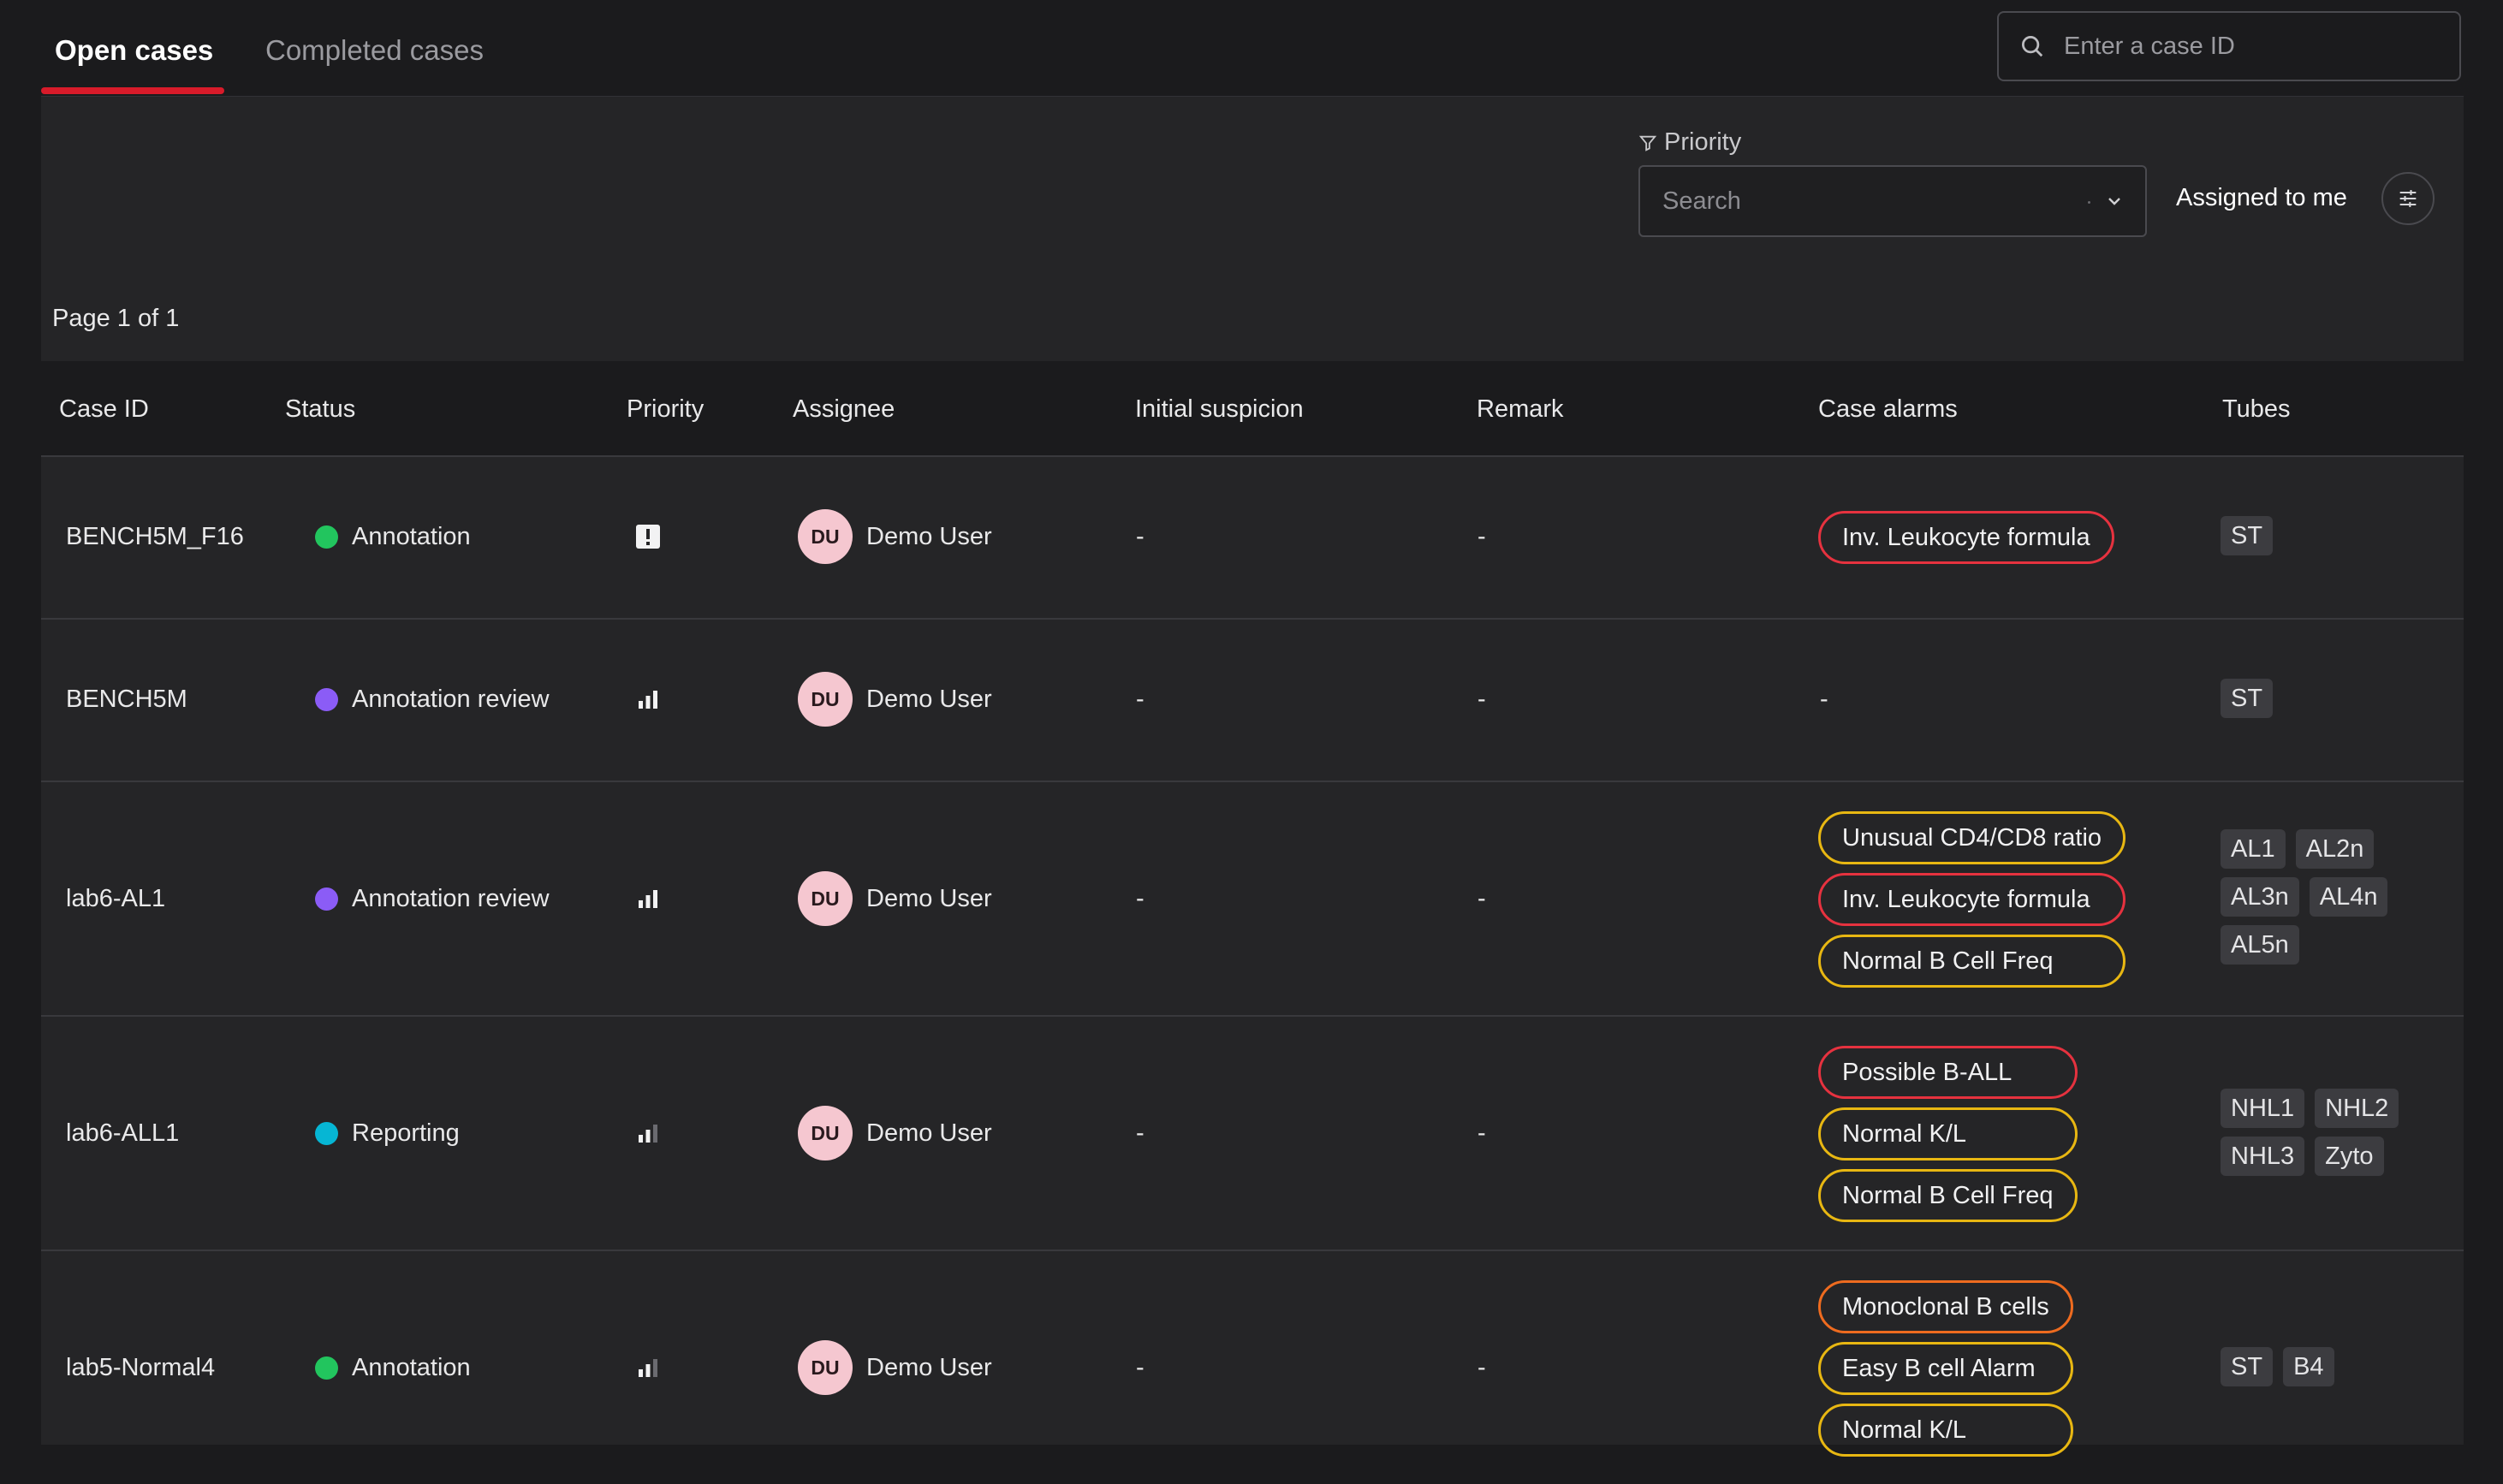 This screenshot has height=1484, width=2503. What do you see at coordinates (666, 410) in the screenshot?
I see `col-priority: Priority` at bounding box center [666, 410].